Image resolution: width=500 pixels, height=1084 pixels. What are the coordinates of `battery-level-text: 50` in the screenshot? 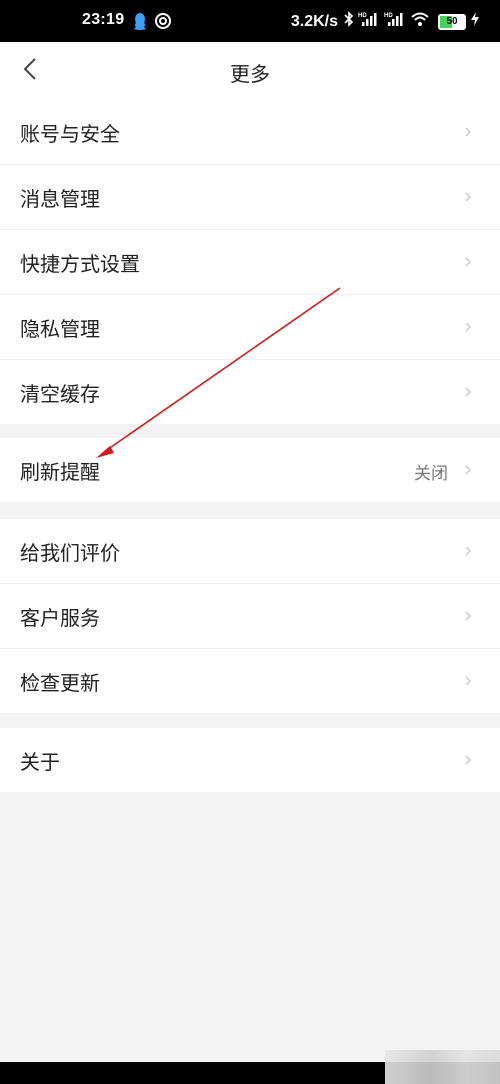 It's located at (452, 21).